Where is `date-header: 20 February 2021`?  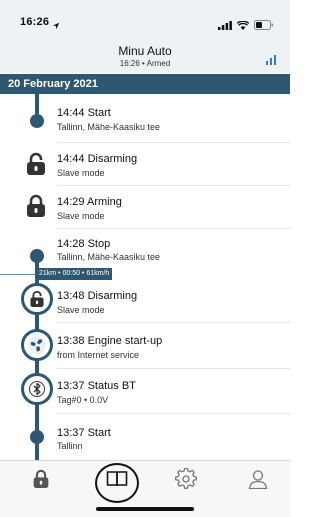
date-header: 20 February 2021 is located at coordinates (145, 84).